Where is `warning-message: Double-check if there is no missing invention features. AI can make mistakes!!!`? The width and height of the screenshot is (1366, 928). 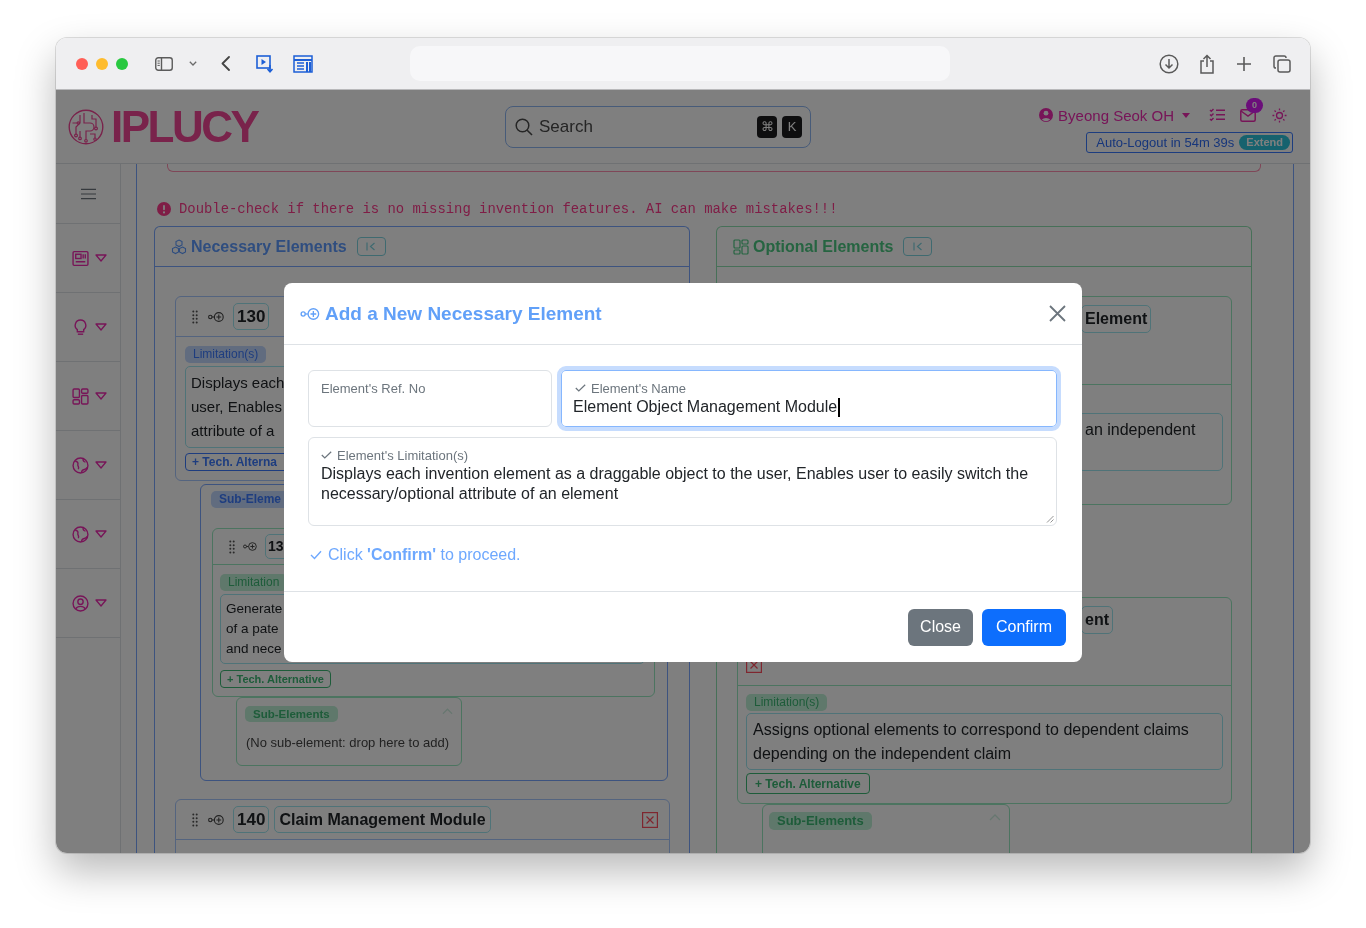
warning-message: Double-check if there is no missing invention features. AI can make mistakes!!! is located at coordinates (508, 209).